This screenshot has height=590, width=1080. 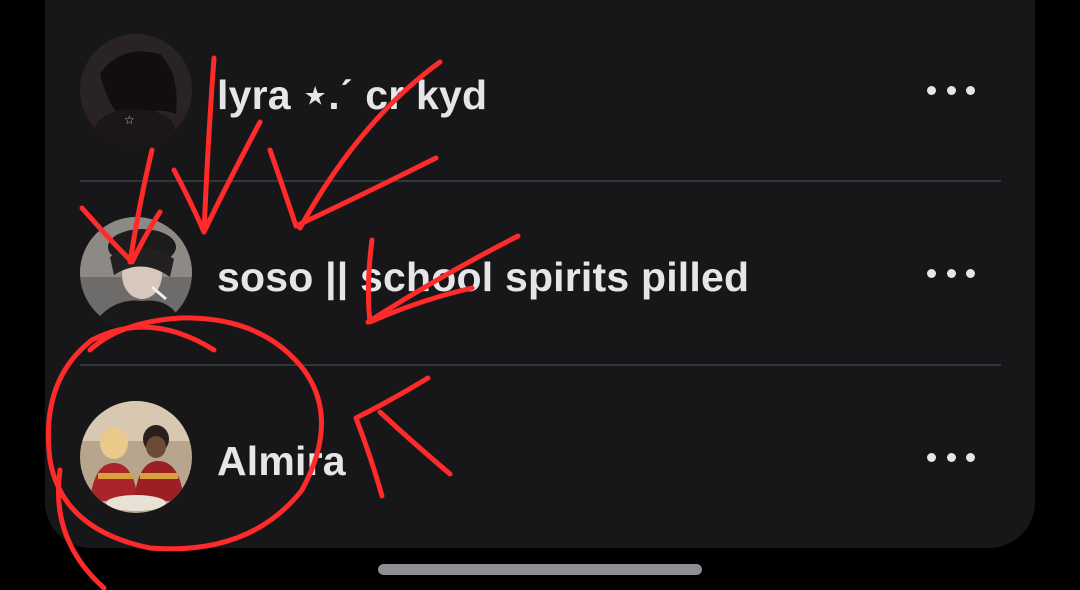 What do you see at coordinates (281, 461) in the screenshot?
I see `account-name: Almira` at bounding box center [281, 461].